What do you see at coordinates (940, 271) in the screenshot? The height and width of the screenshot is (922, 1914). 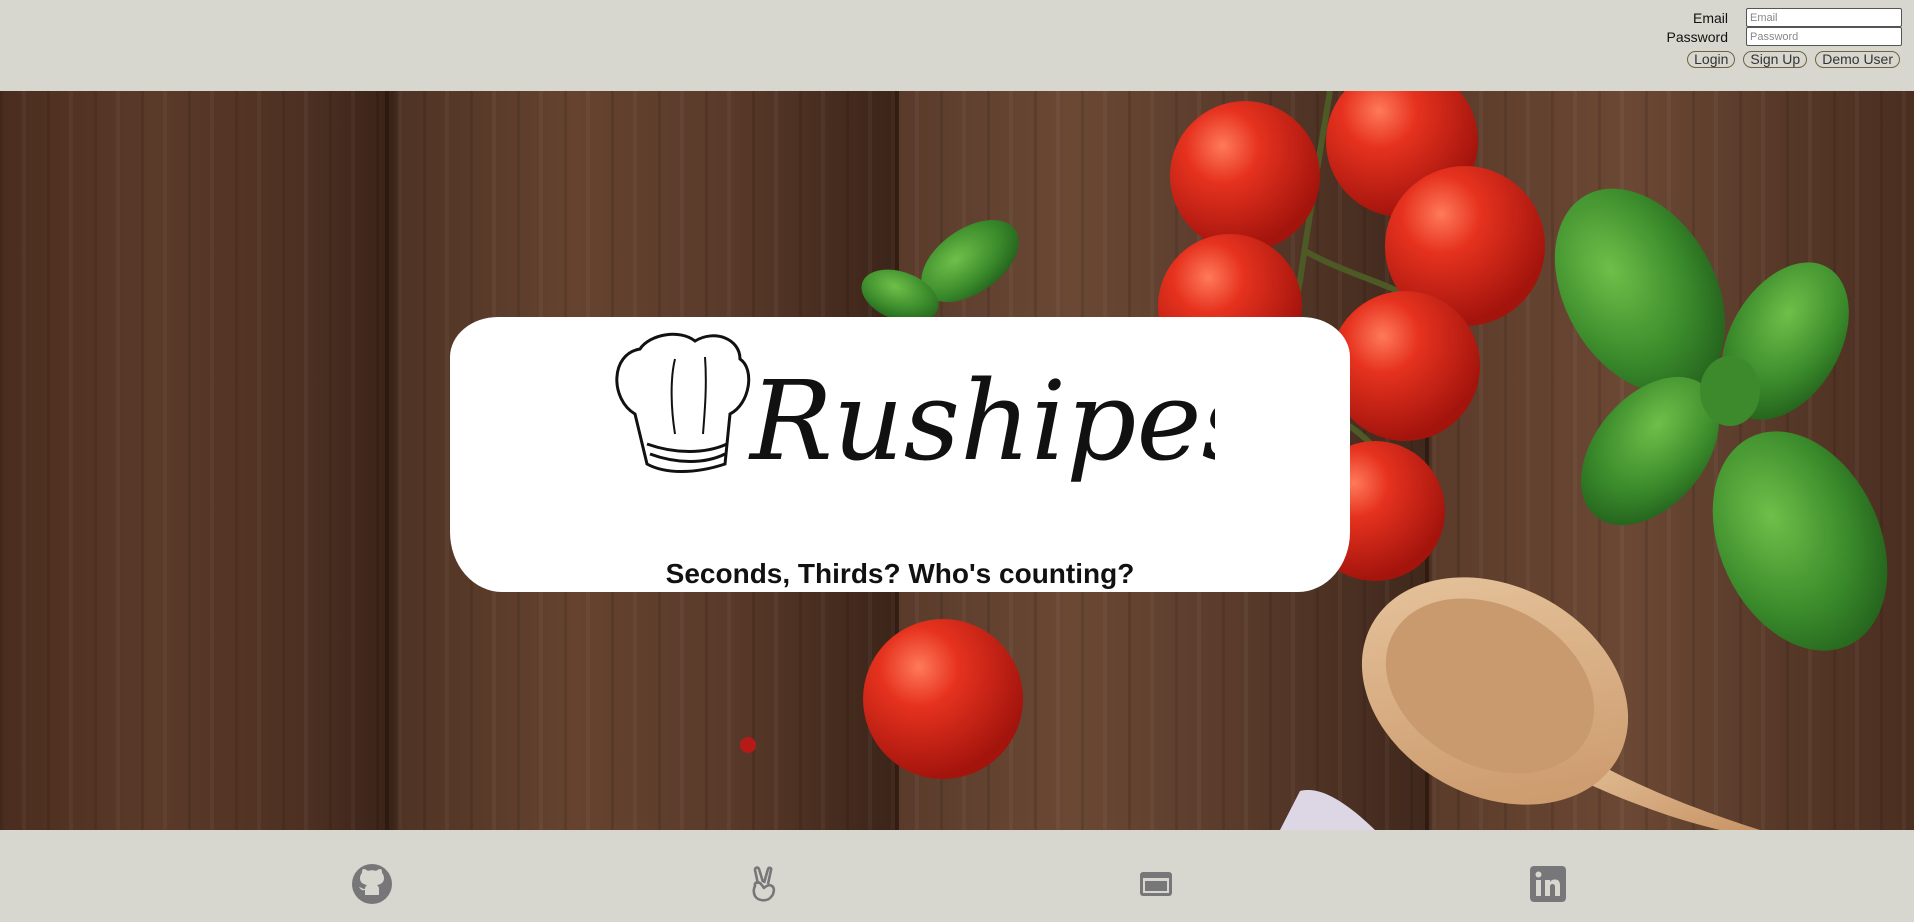 I see `basil-leaves-small` at bounding box center [940, 271].